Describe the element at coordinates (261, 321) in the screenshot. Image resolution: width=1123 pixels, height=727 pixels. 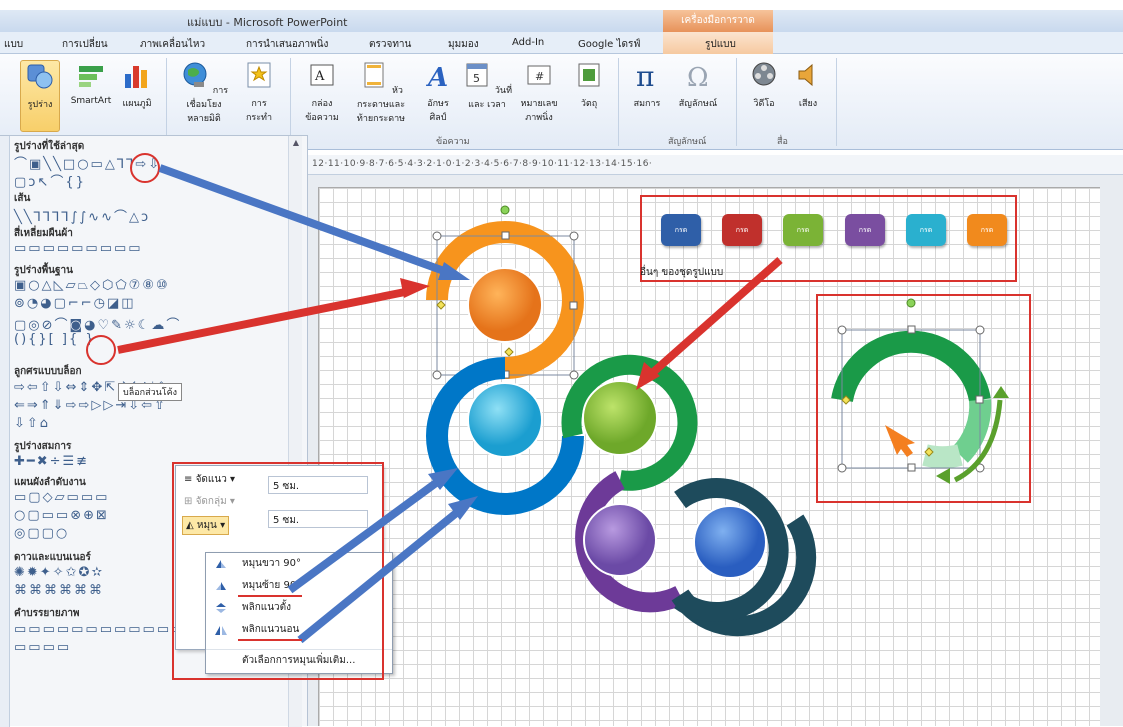
I see `red-arrow-blockarc-to-arc` at that location.